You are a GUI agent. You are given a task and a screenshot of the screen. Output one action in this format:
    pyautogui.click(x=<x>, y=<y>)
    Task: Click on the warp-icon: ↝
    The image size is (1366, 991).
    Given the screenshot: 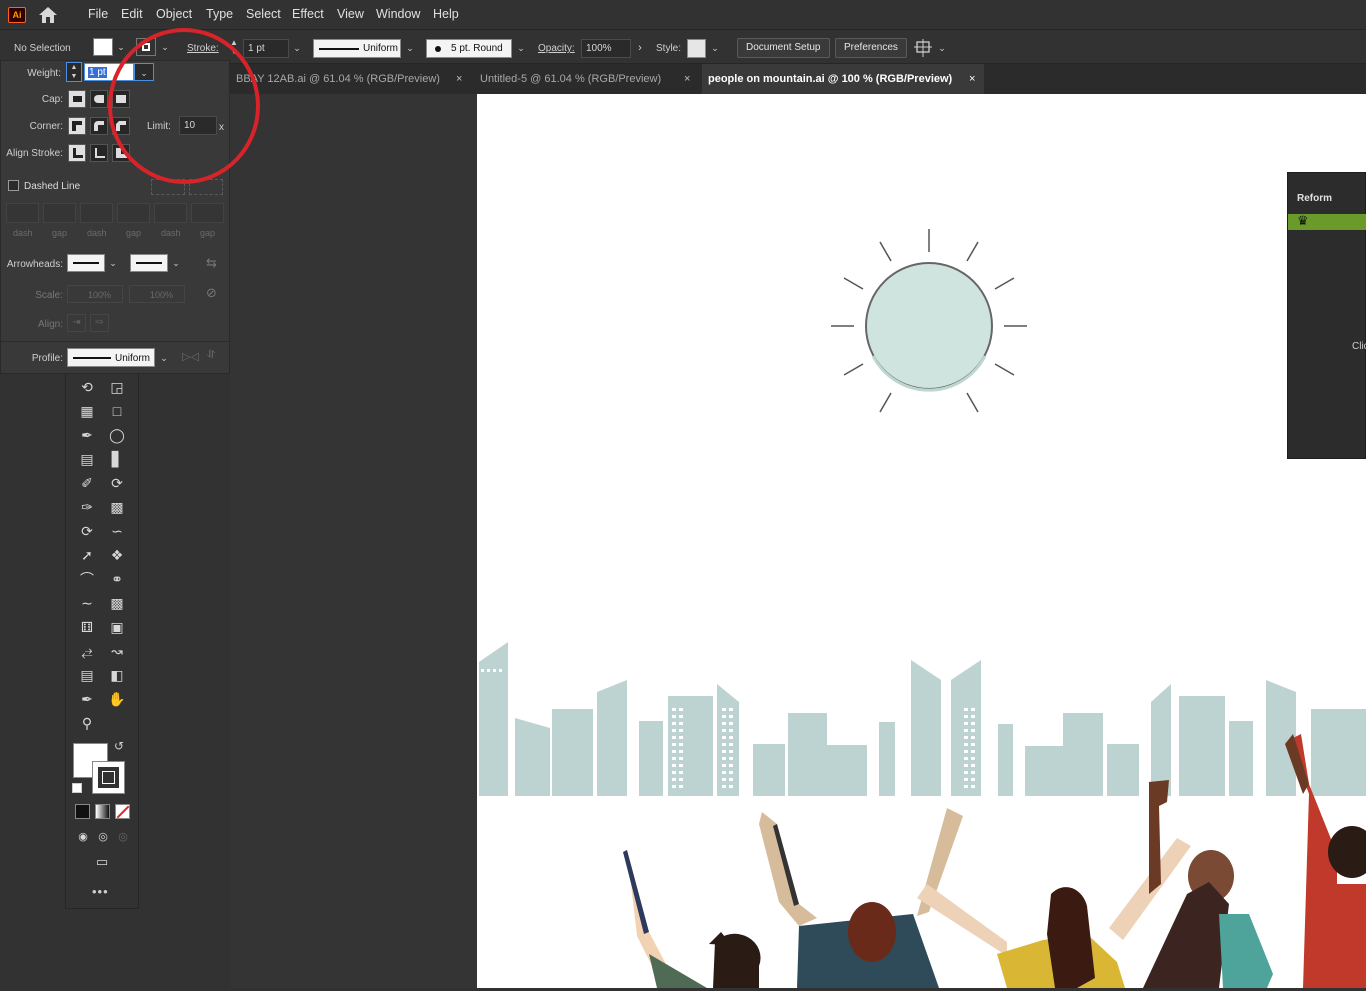 What is the action you would take?
    pyautogui.click(x=117, y=651)
    